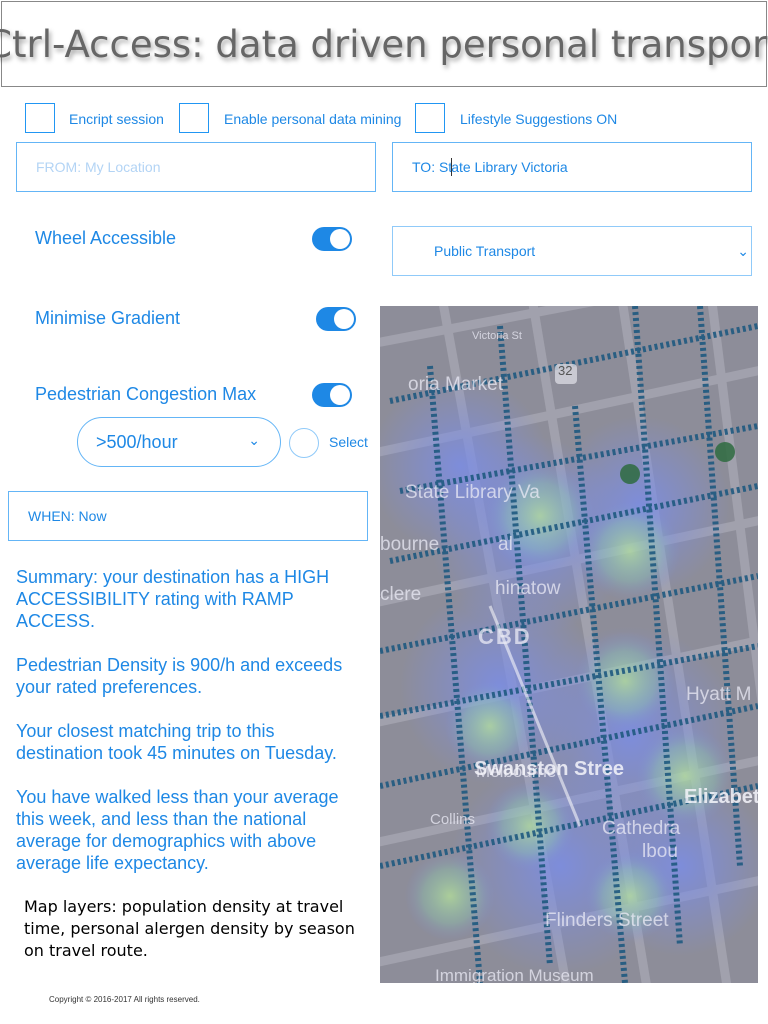  What do you see at coordinates (179, 442) in the screenshot?
I see `congestion-threshold-select: >500/hour ⌄` at bounding box center [179, 442].